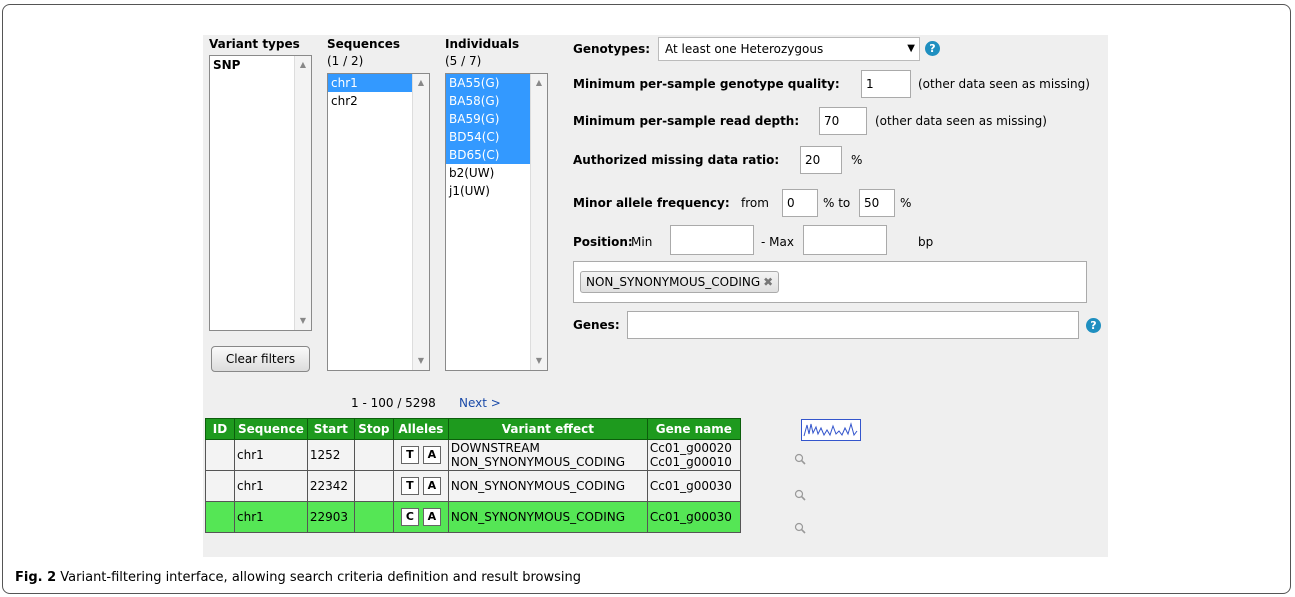 The image size is (1295, 597). I want to click on maf-min-input: 0, so click(800, 203).